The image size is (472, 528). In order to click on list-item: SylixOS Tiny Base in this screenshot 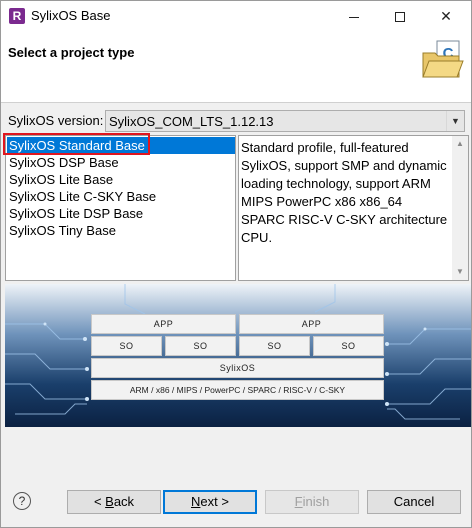, I will do `click(121, 230)`.